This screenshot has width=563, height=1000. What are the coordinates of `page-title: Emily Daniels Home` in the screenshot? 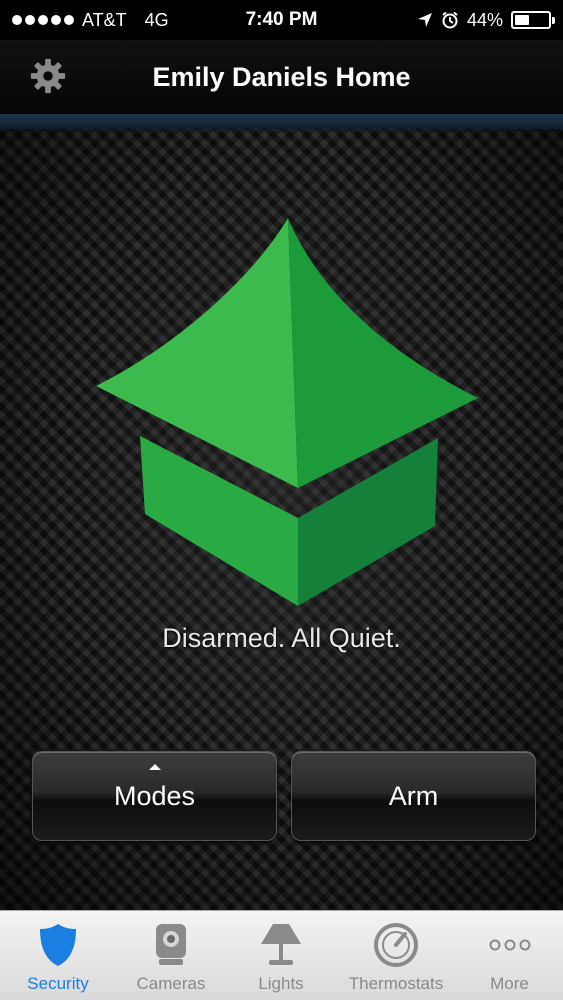 It's located at (281, 76).